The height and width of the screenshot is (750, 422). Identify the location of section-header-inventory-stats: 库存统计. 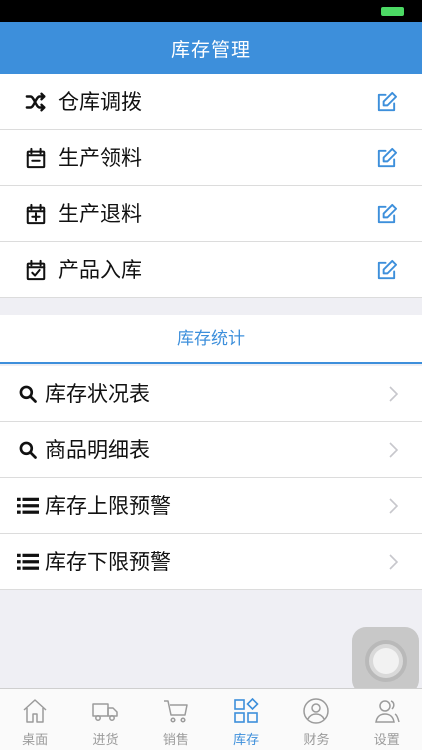
(211, 339).